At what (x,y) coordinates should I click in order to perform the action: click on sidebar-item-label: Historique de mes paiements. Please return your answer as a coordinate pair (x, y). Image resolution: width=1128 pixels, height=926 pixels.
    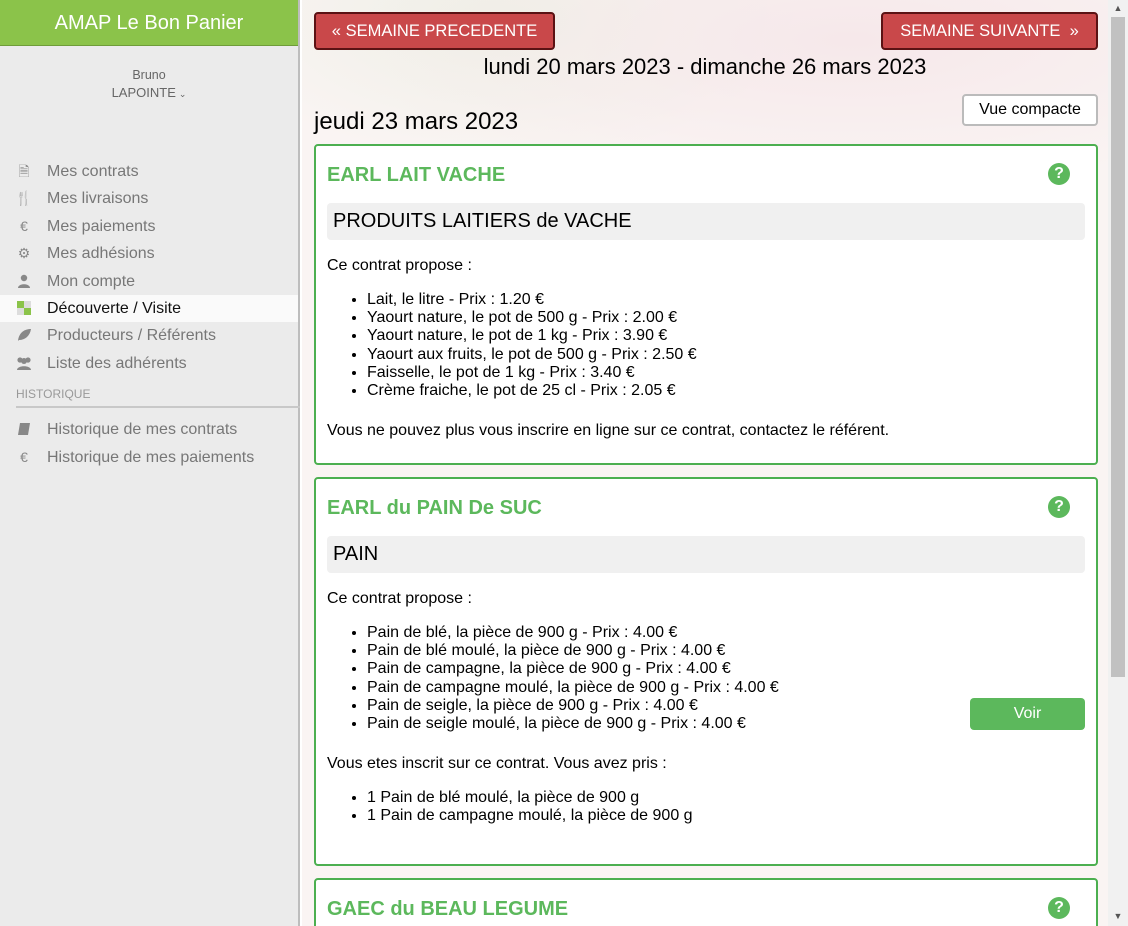
    Looking at the image, I should click on (151, 457).